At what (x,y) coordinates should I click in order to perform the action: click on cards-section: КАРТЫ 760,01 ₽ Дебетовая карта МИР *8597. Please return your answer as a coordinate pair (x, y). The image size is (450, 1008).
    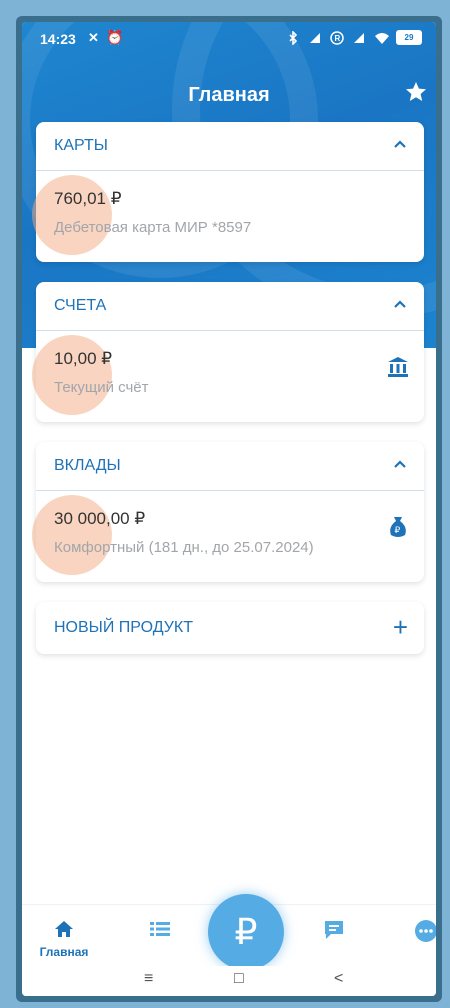
    Looking at the image, I should click on (228, 192).